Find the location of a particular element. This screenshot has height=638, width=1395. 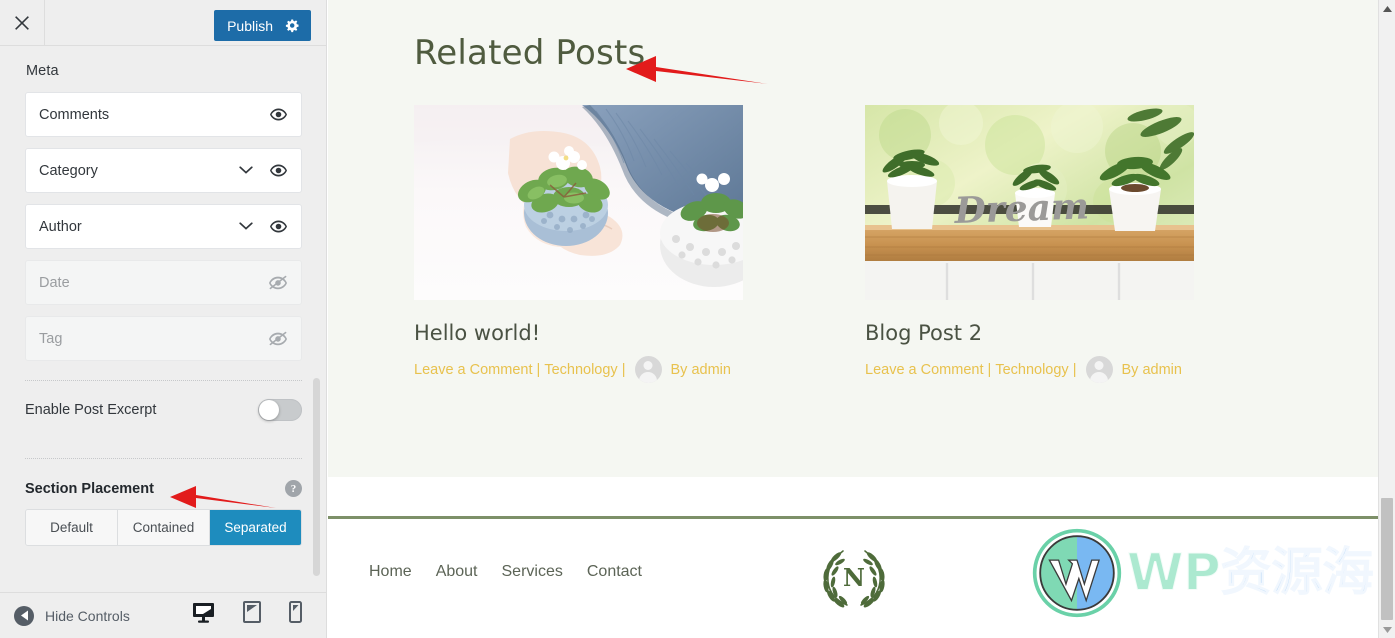

section-placement-title: Section Placement is located at coordinates (89, 488).